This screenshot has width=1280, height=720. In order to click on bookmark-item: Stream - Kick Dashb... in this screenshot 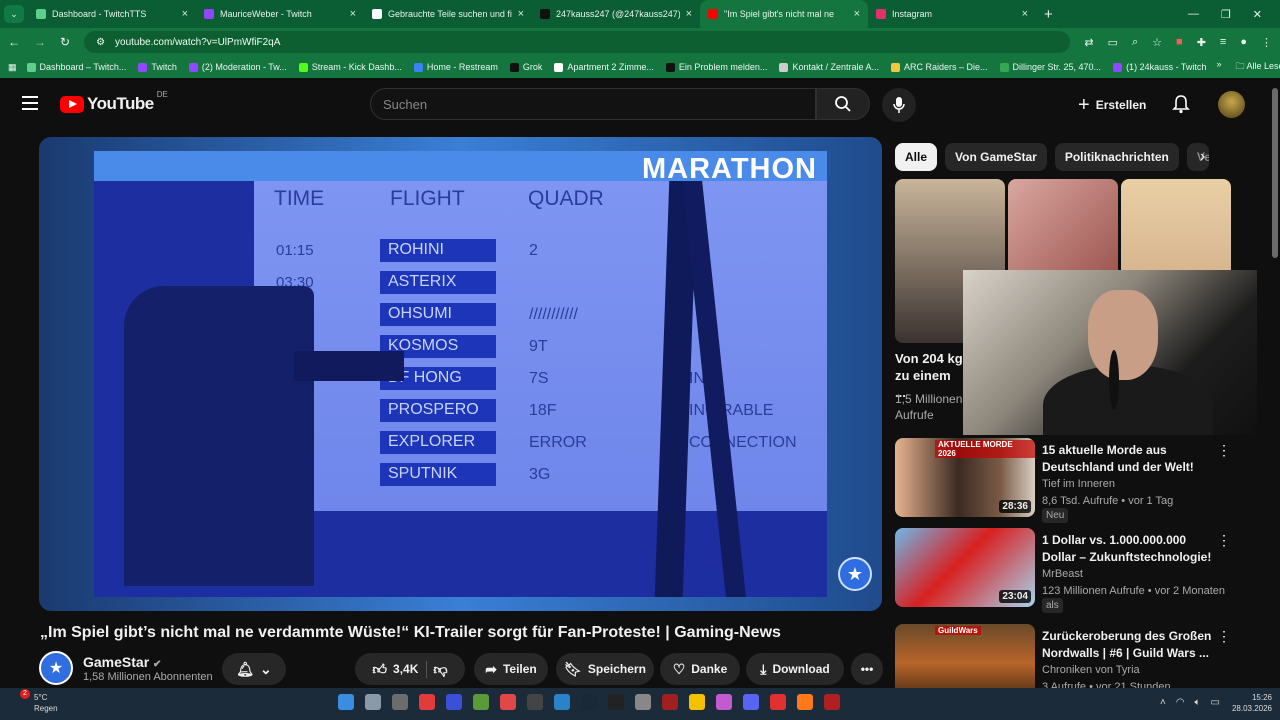, I will do `click(350, 67)`.